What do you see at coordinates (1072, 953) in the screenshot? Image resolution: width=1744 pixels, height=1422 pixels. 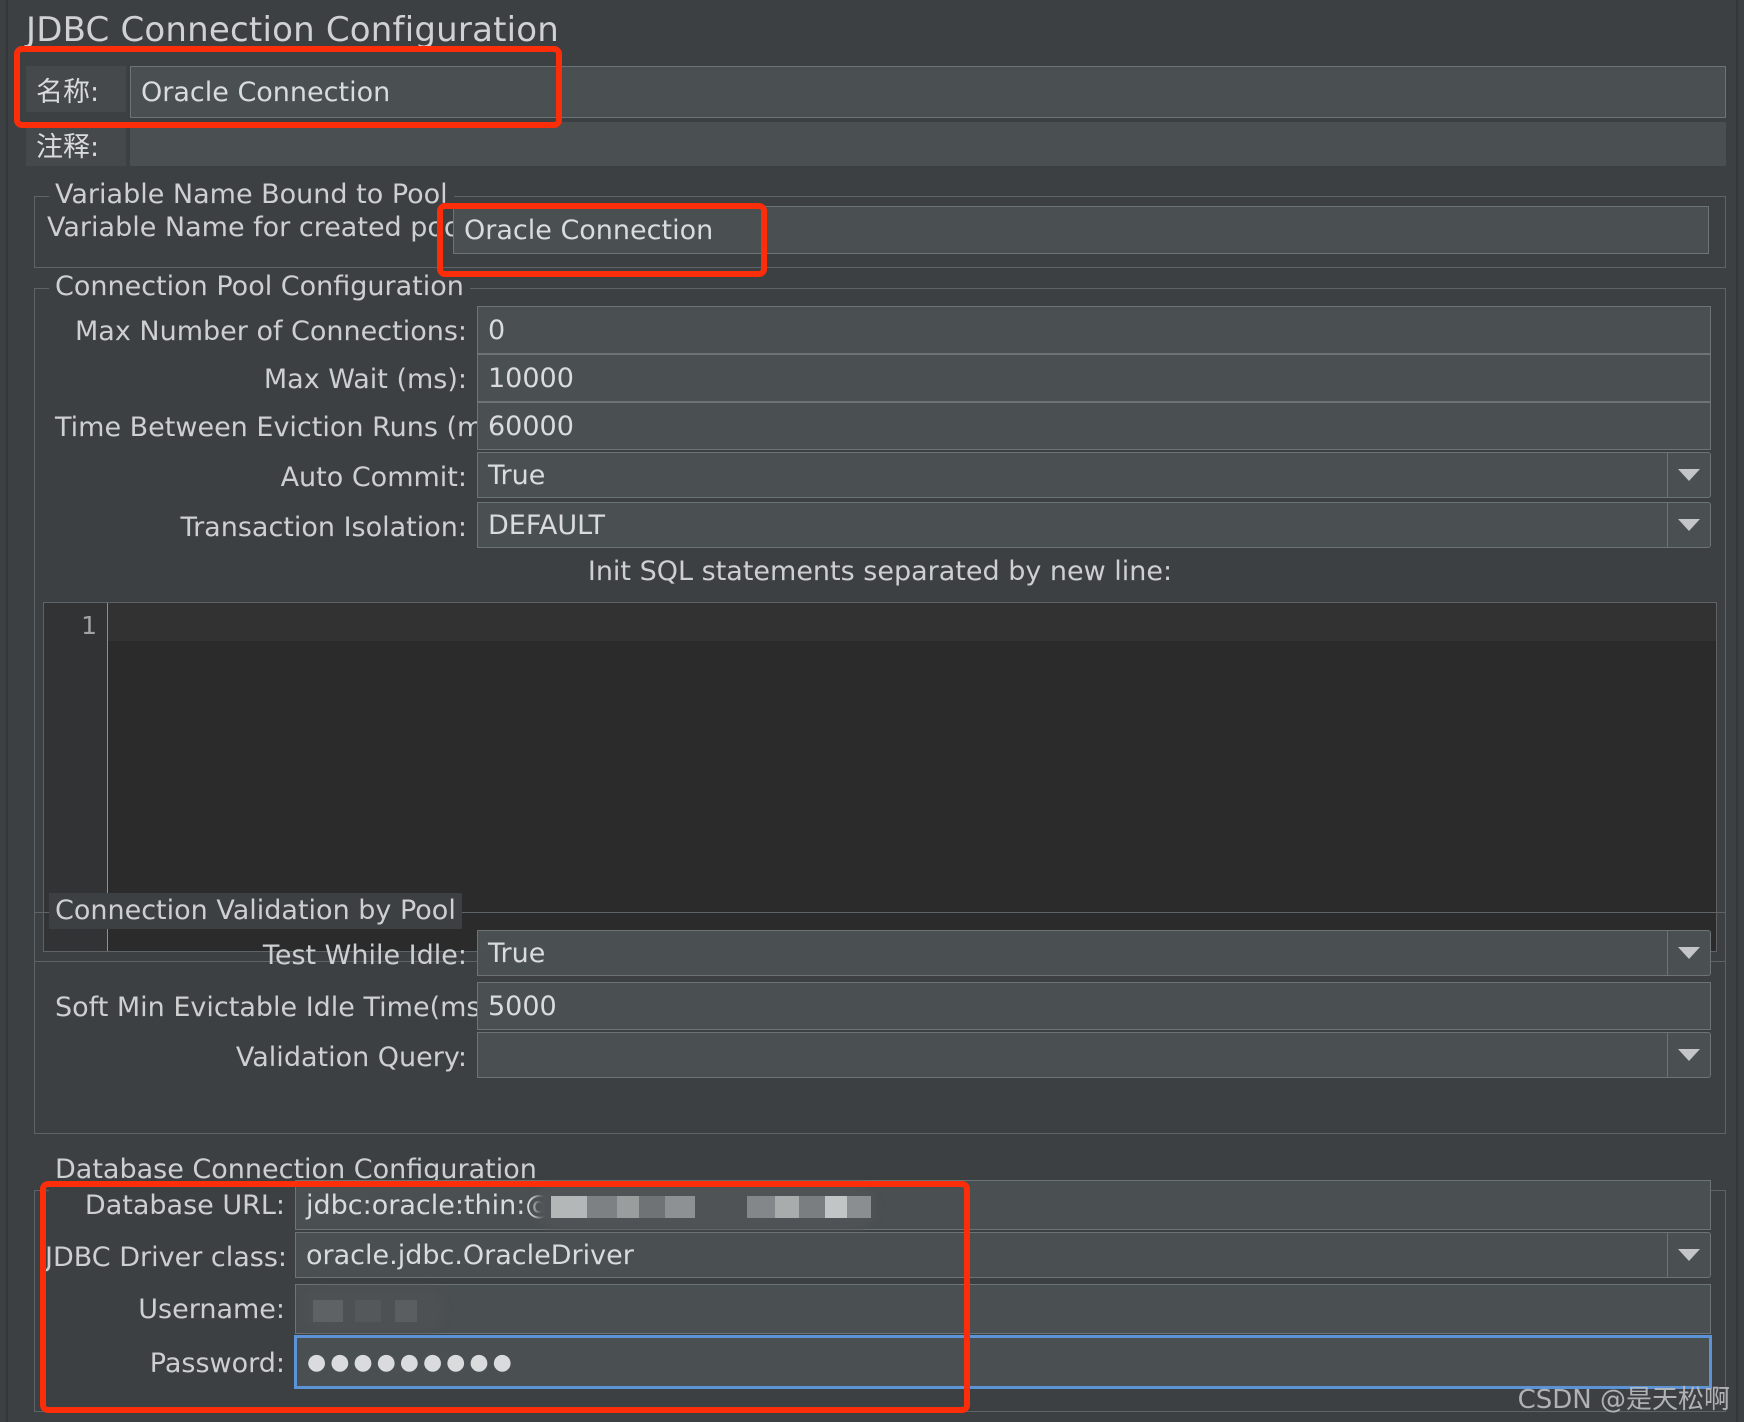 I see `test-while-idle-value: True` at bounding box center [1072, 953].